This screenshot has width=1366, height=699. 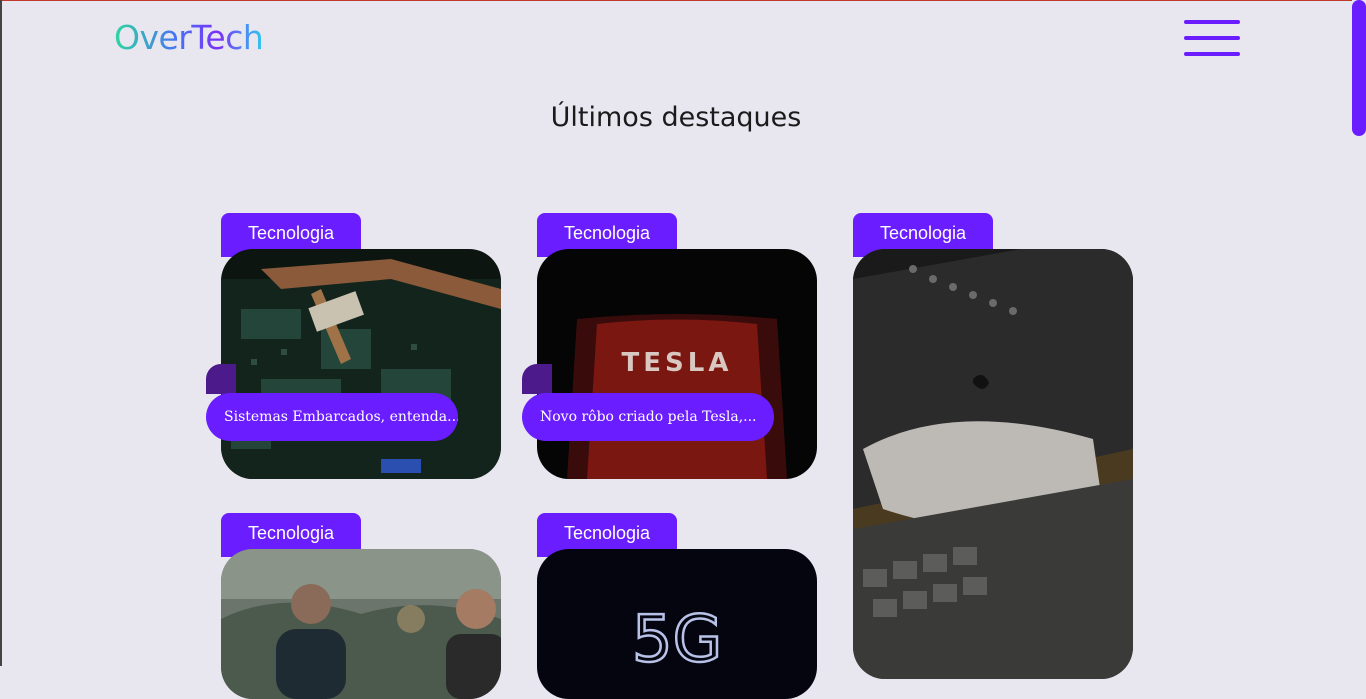 I want to click on card-image-laptop, so click(x=993, y=464).